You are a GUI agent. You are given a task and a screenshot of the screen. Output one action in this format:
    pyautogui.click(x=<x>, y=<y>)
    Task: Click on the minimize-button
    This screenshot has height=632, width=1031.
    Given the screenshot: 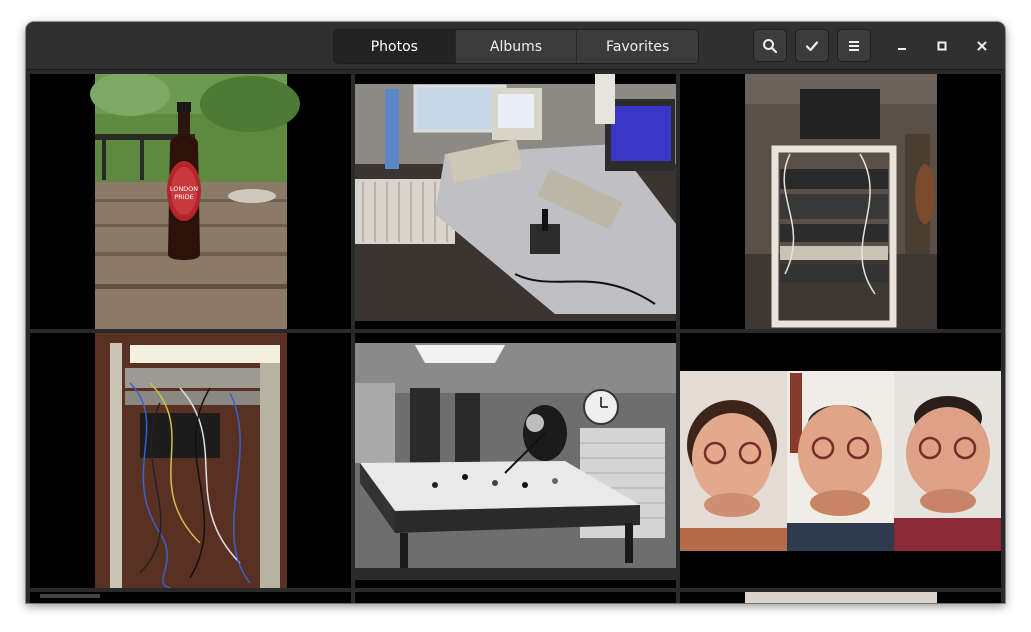 What is the action you would take?
    pyautogui.click(x=902, y=46)
    